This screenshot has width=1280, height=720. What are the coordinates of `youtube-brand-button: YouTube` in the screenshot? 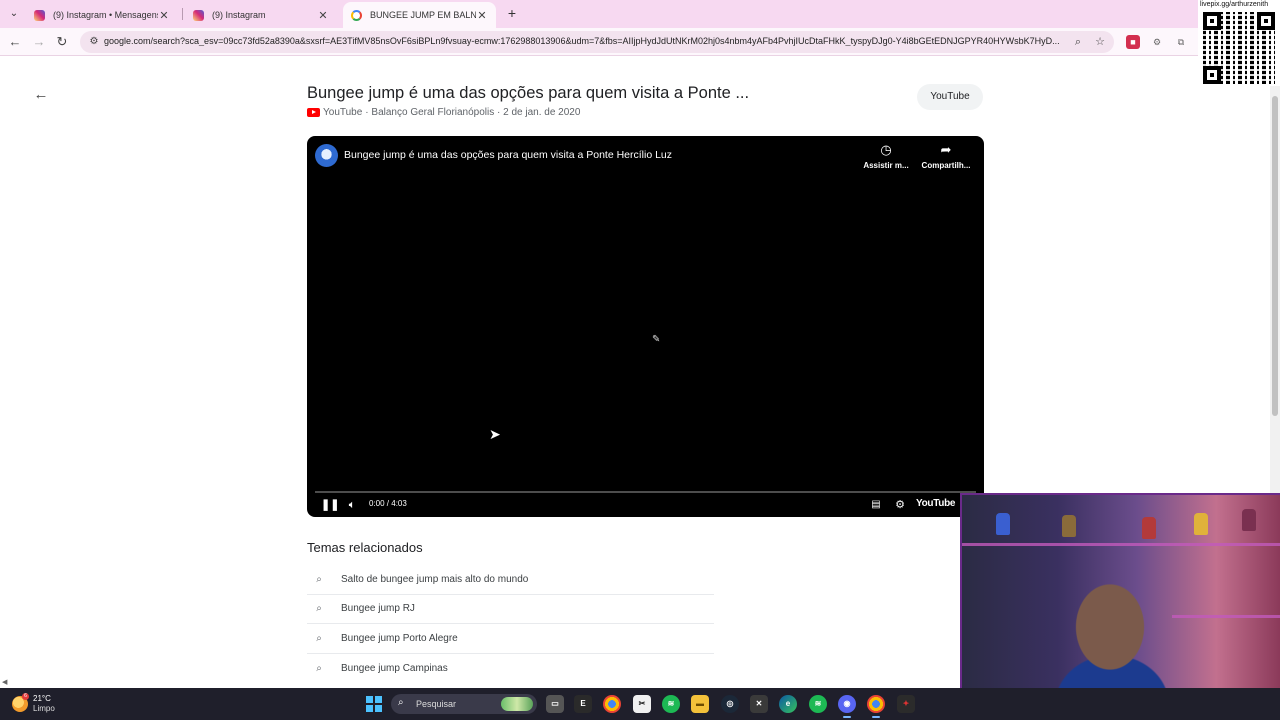 It's located at (936, 503).